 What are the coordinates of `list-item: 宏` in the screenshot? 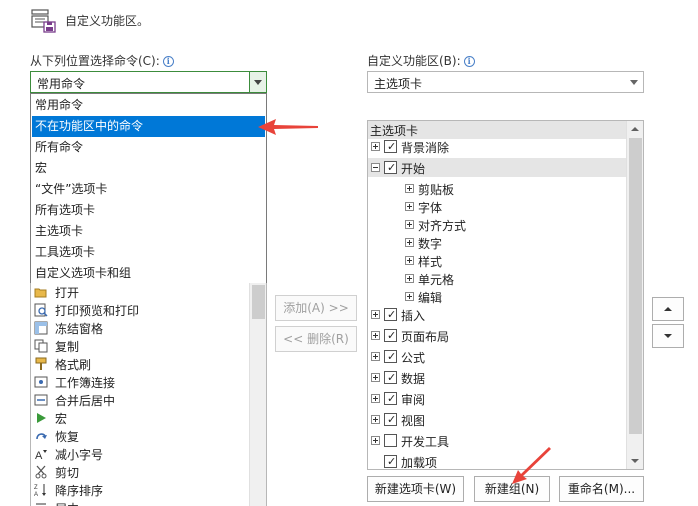 It's located at (142, 418).